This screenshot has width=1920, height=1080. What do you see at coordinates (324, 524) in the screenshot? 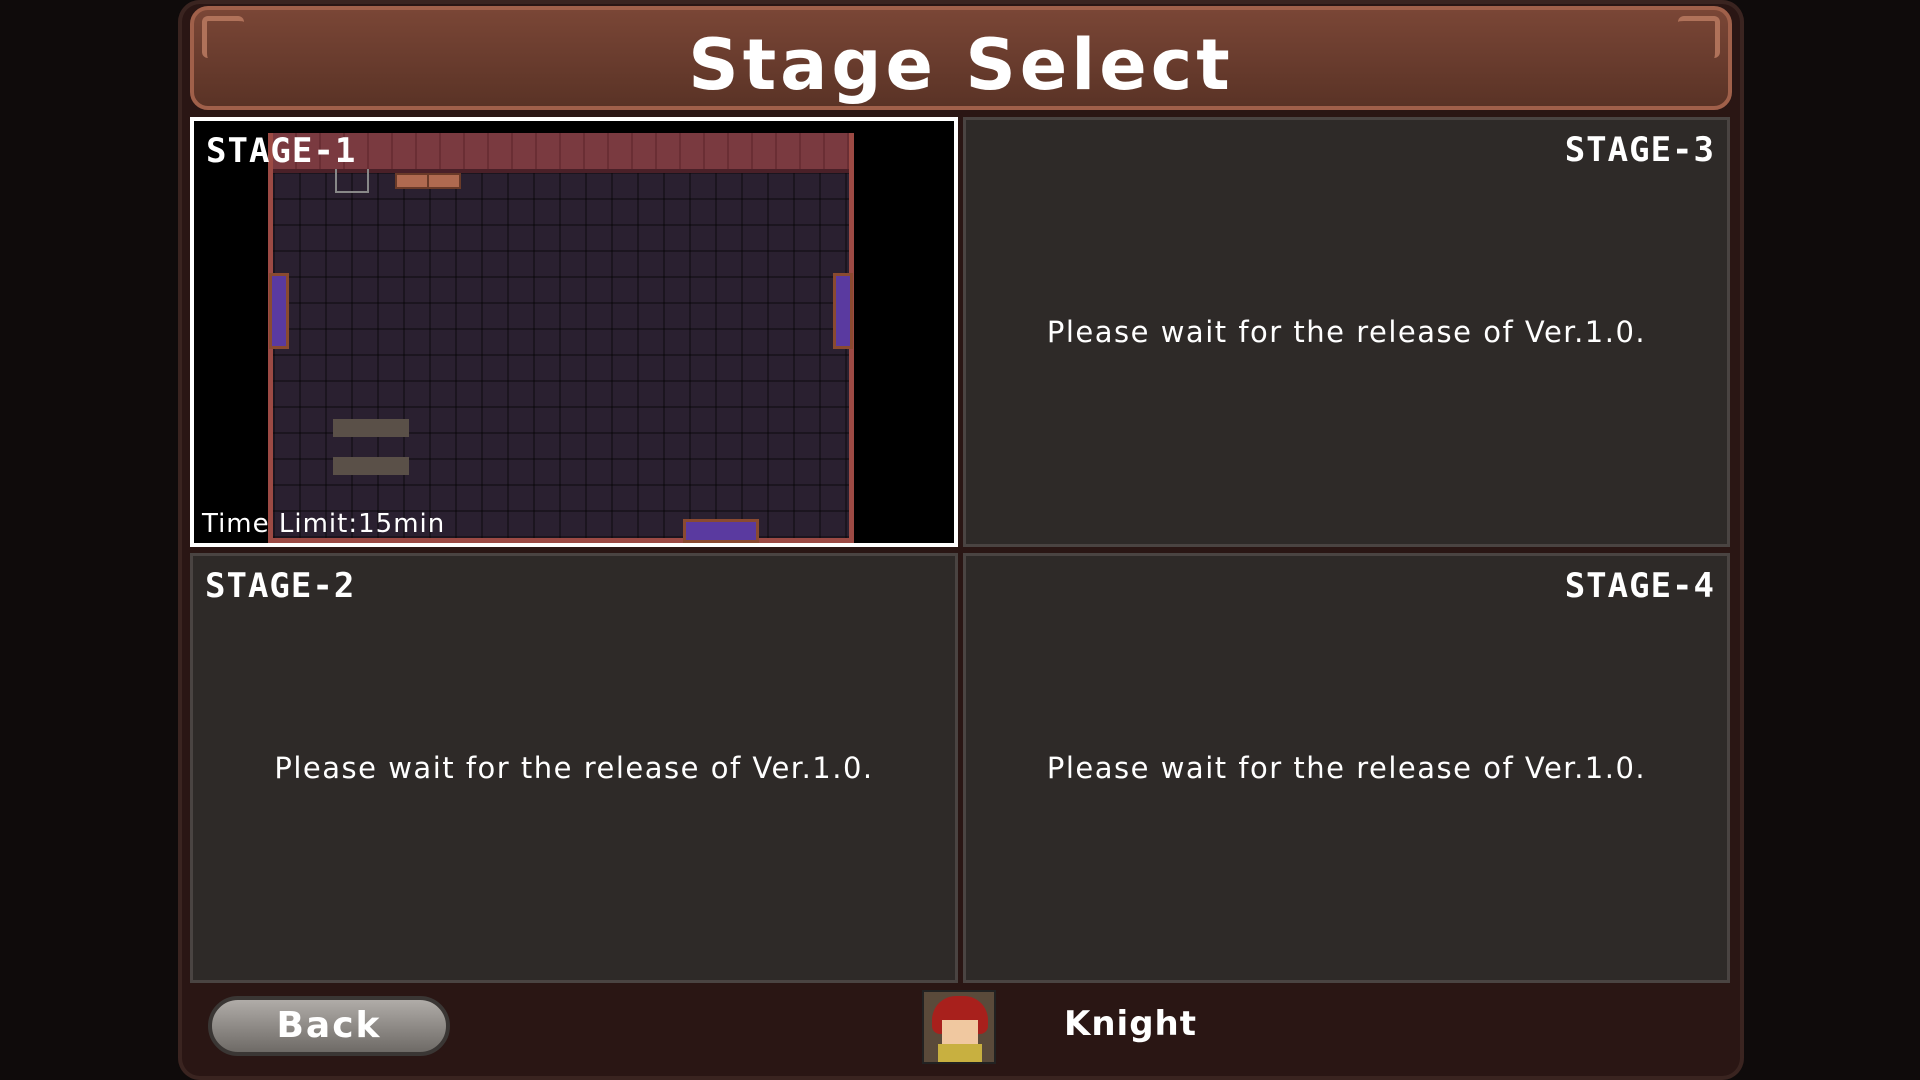
I see `stage-1-time-limit: Time Limit:15min` at bounding box center [324, 524].